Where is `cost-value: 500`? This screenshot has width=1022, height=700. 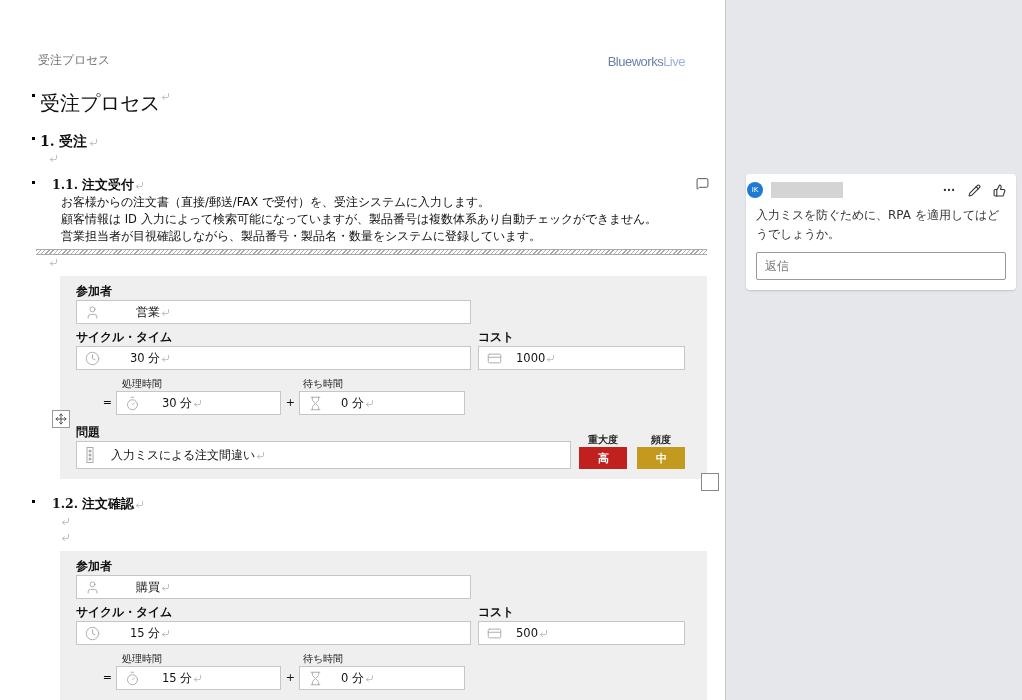
cost-value: 500 is located at coordinates (527, 633).